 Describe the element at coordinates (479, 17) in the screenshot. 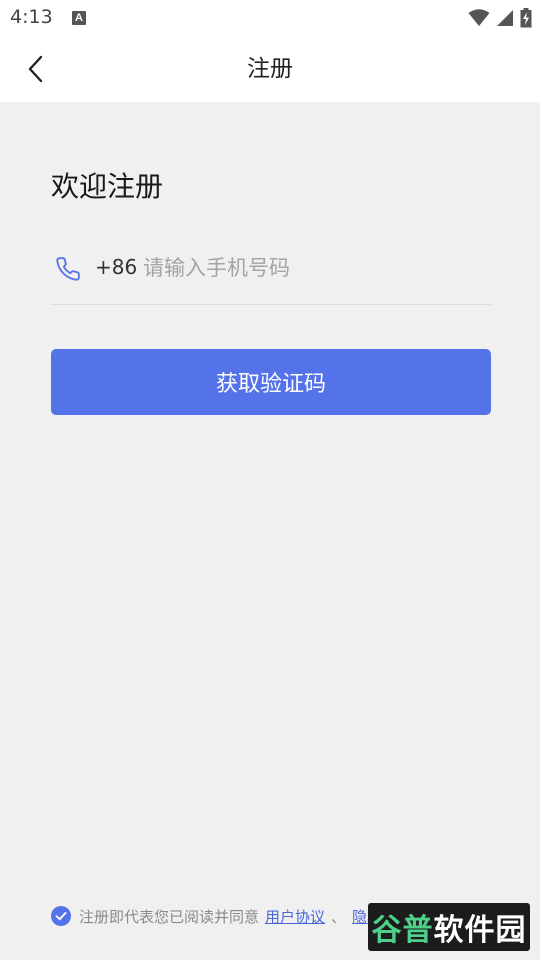

I see `wifi-icon` at that location.